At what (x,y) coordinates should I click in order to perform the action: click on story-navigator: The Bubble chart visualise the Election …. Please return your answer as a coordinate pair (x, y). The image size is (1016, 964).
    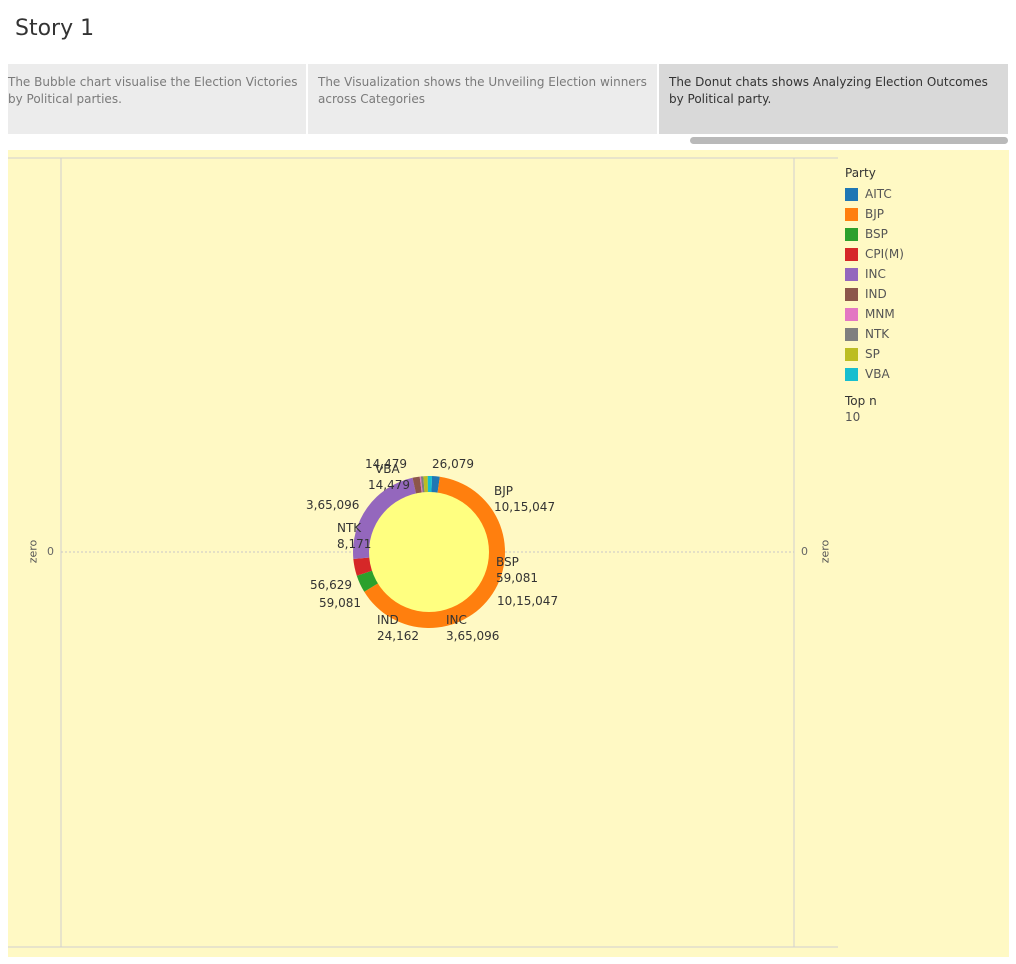
    Looking at the image, I should click on (508, 99).